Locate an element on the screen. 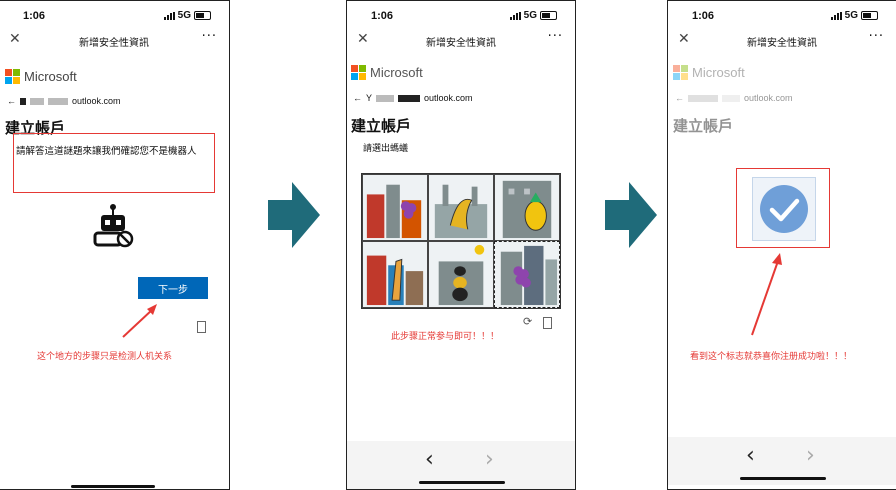 The width and height of the screenshot is (896, 490). captcha-image-grid is located at coordinates (461, 241).